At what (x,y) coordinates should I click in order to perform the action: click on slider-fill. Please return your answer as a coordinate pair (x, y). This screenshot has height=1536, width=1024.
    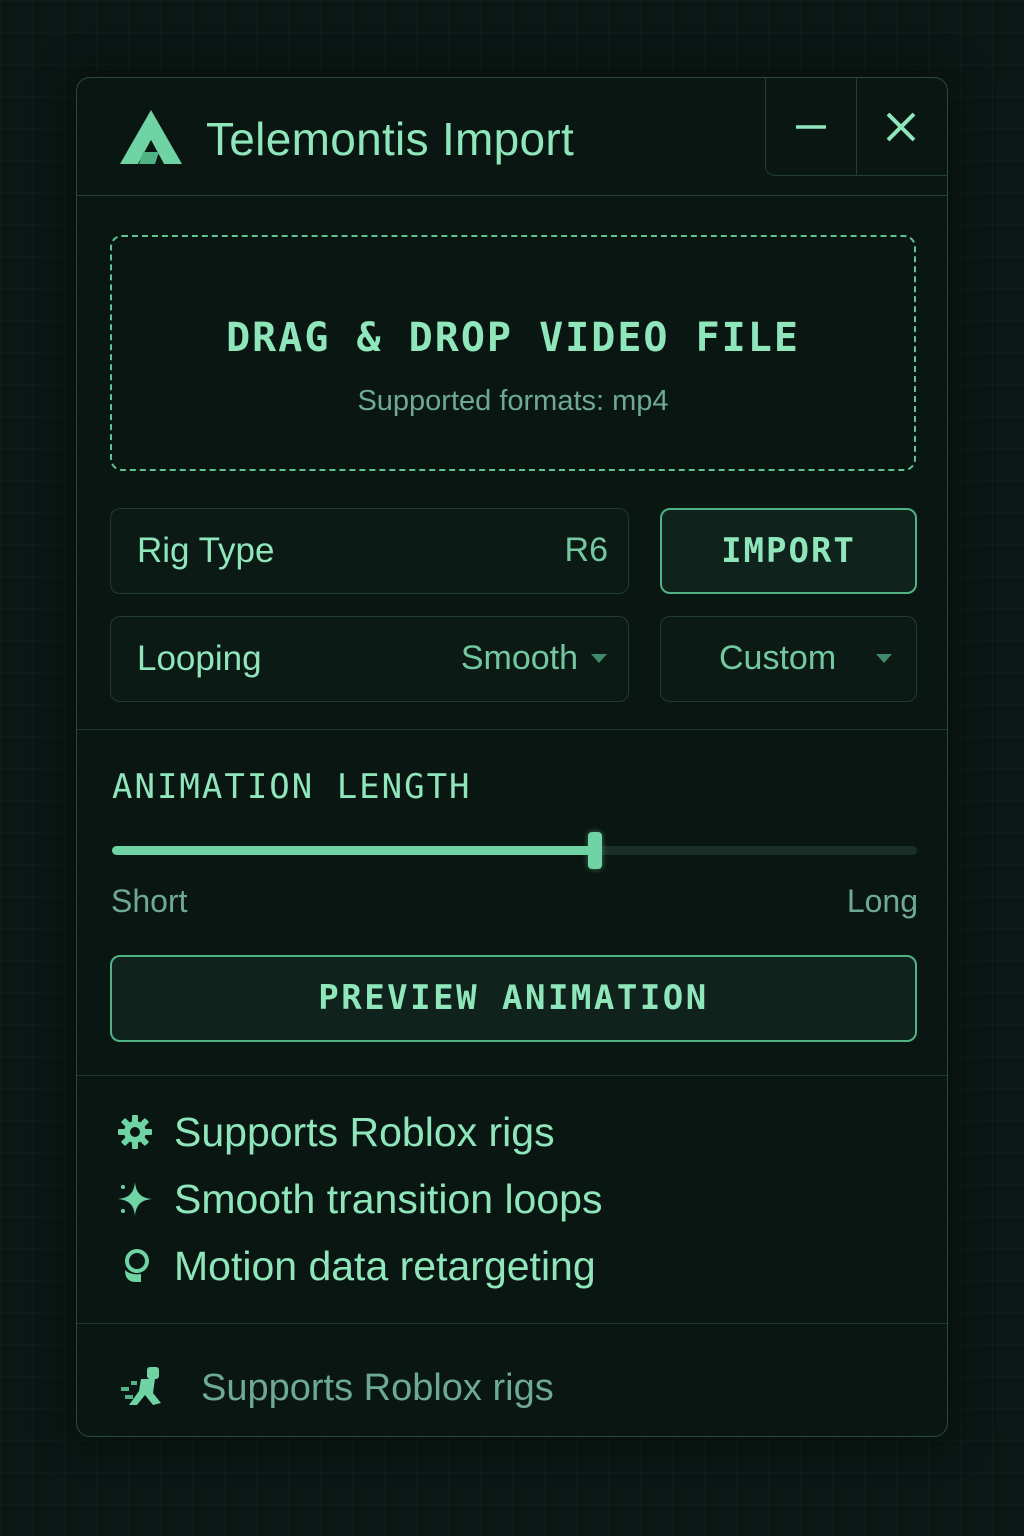
    Looking at the image, I should click on (353, 850).